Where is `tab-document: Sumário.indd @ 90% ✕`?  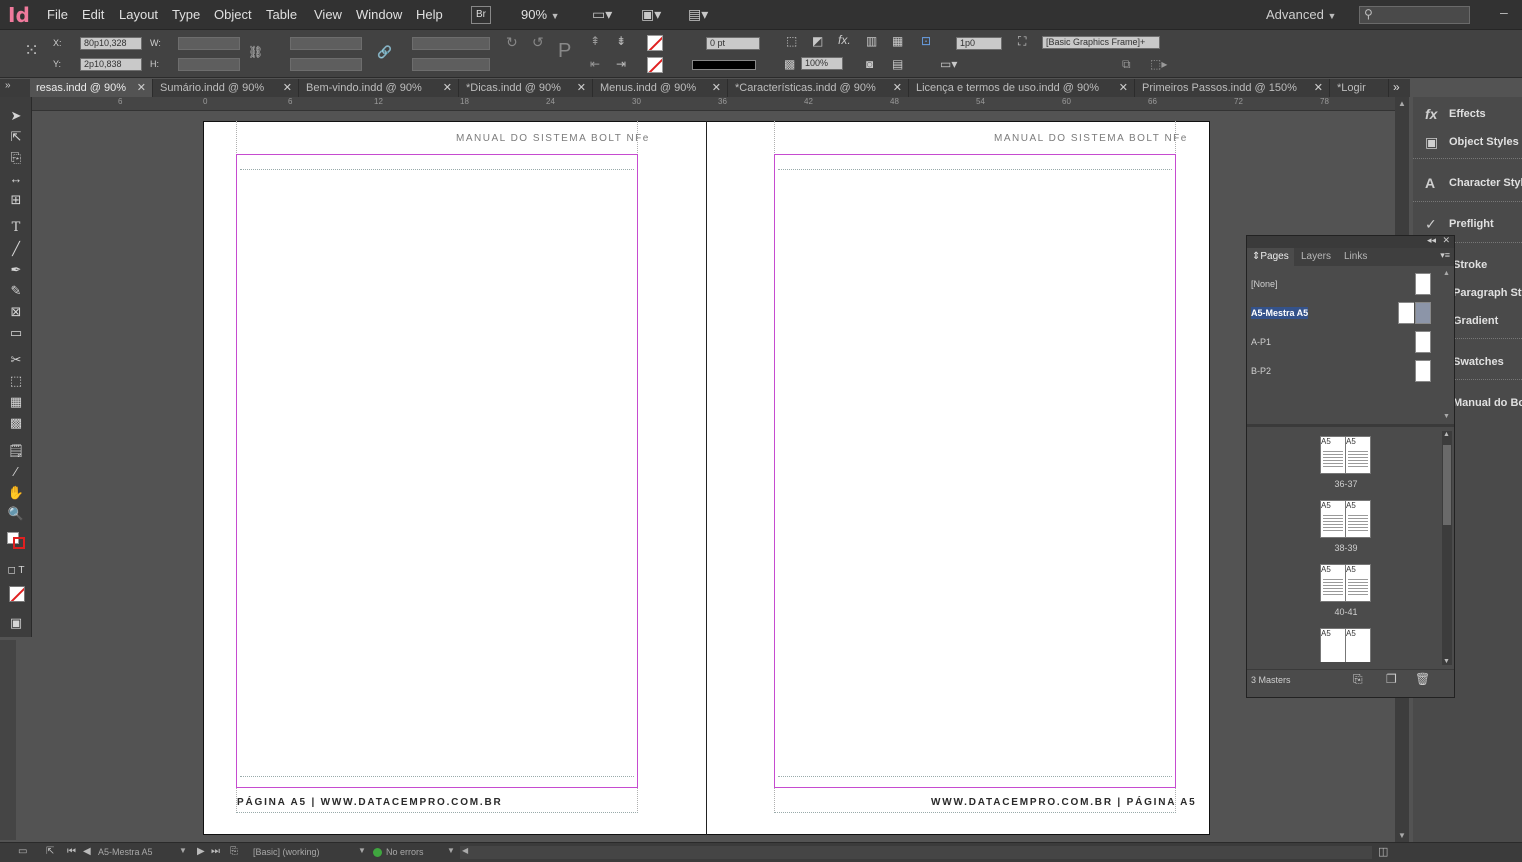
tab-document: Sumário.indd @ 90% ✕ is located at coordinates (226, 88).